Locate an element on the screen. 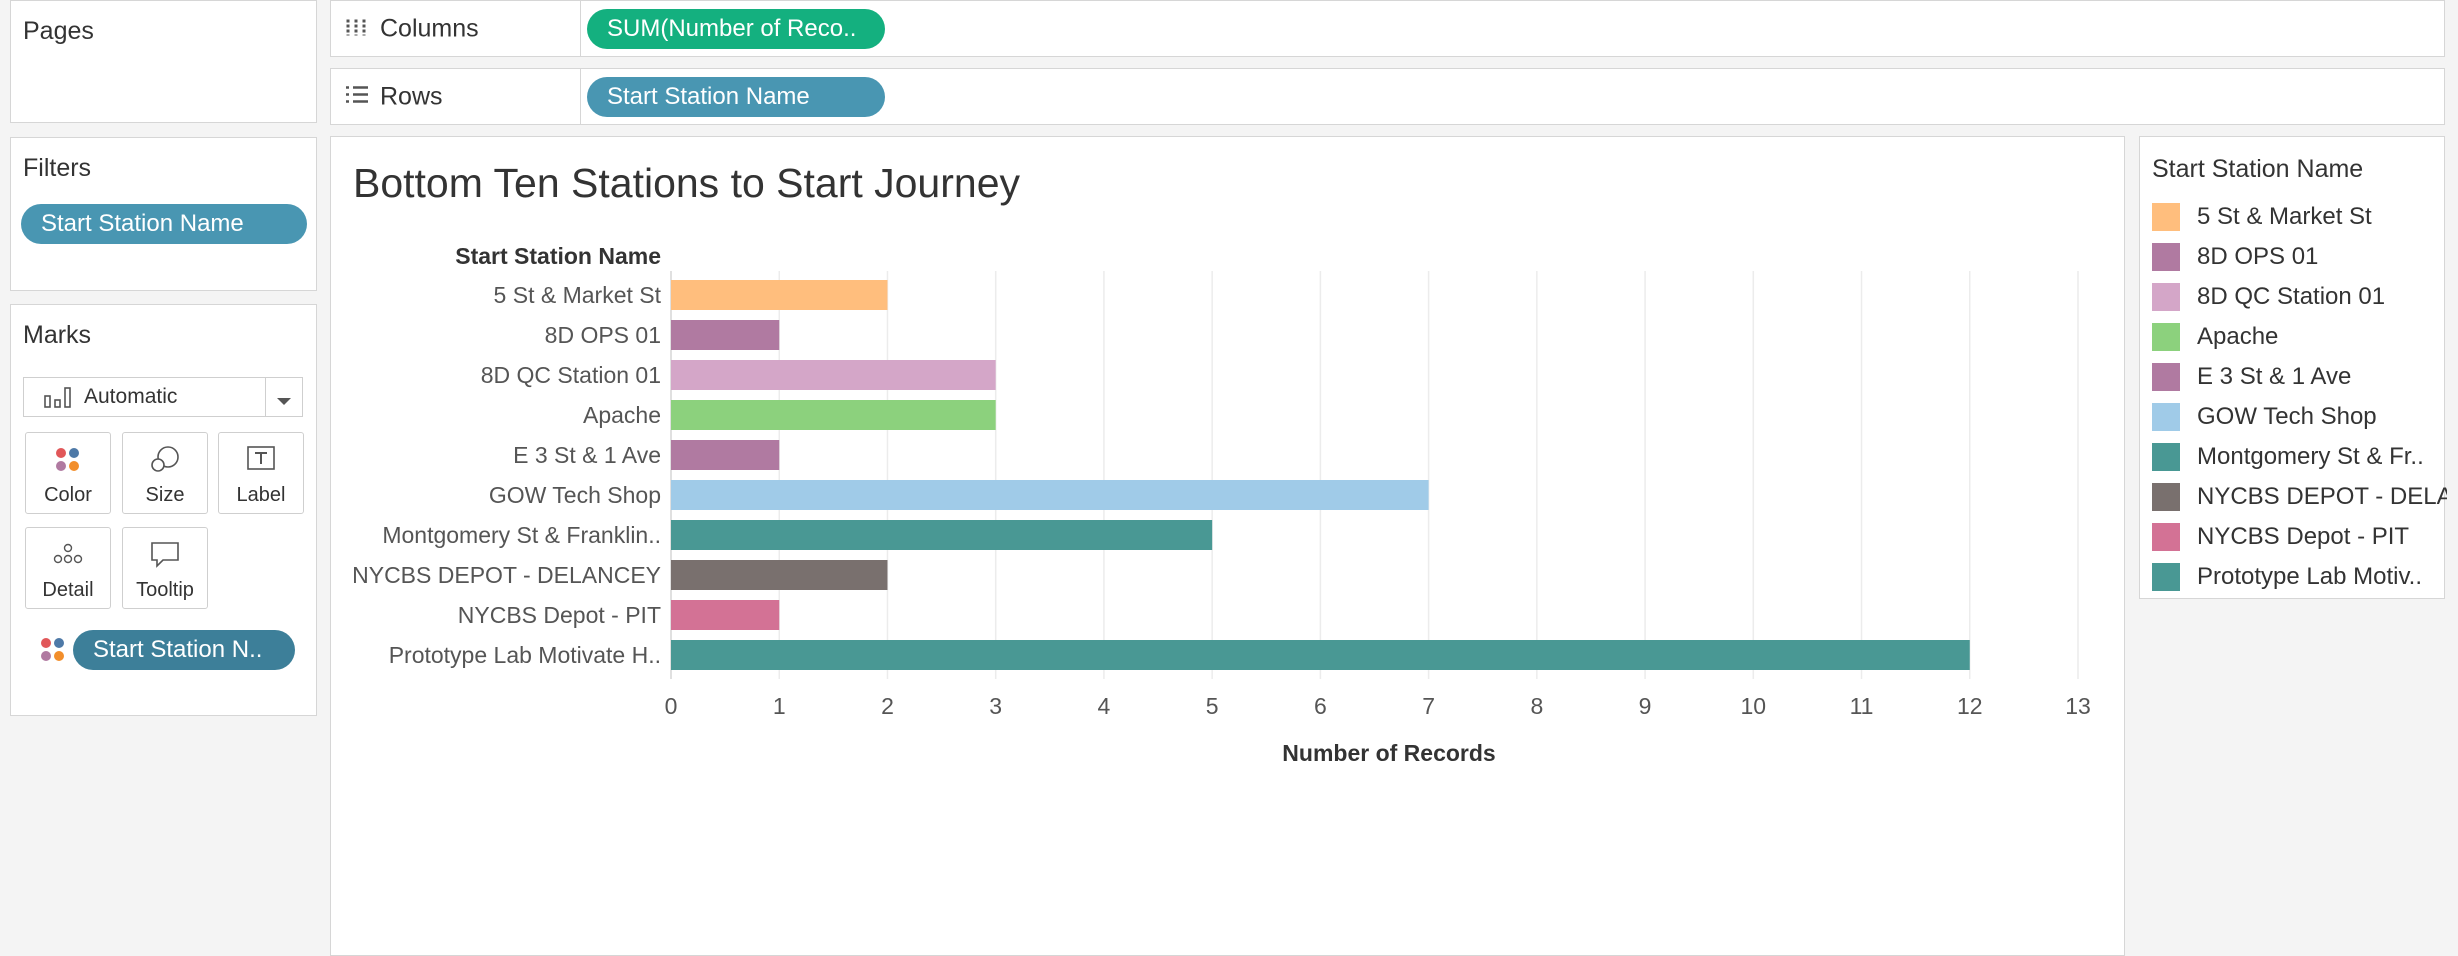 The image size is (2458, 956). legend-label: 8D QC Station 01 is located at coordinates (2291, 296).